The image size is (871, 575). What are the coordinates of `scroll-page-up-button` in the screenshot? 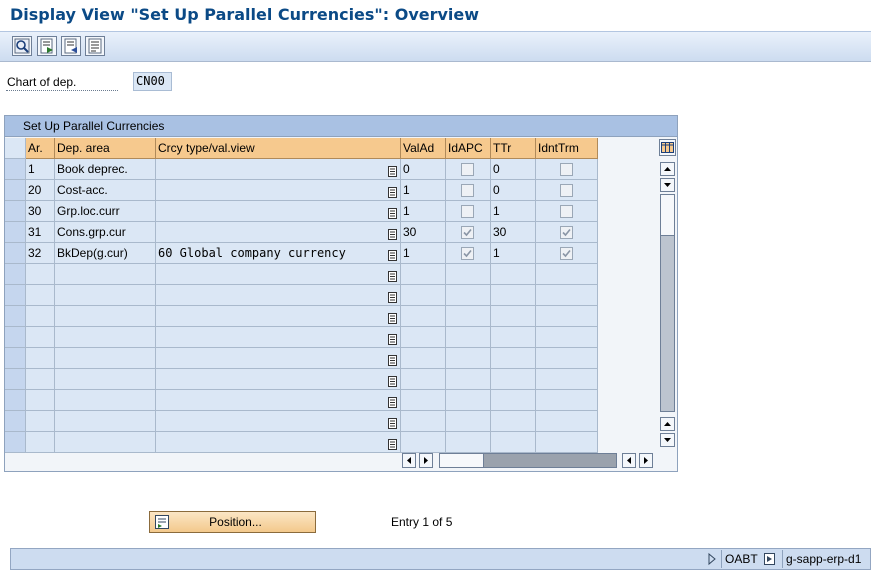 It's located at (667, 424).